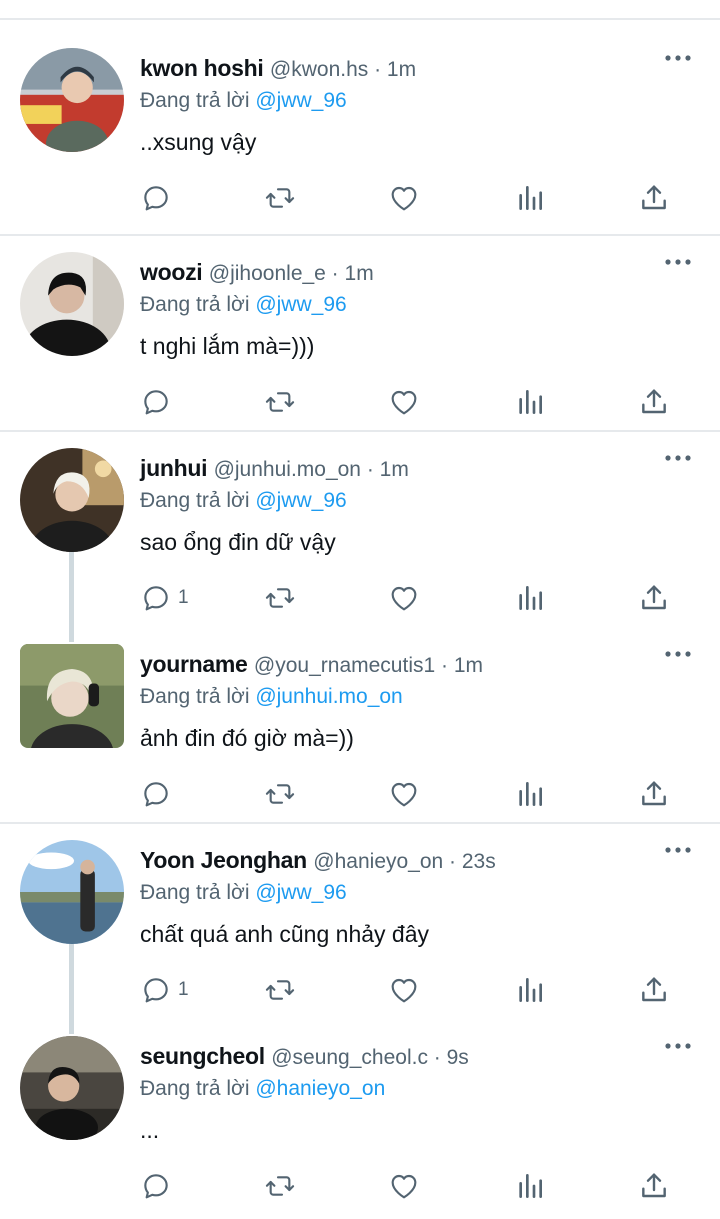 The width and height of the screenshot is (720, 1219). I want to click on reply-context: Đang trả lời @junhui.mo_on, so click(418, 697).